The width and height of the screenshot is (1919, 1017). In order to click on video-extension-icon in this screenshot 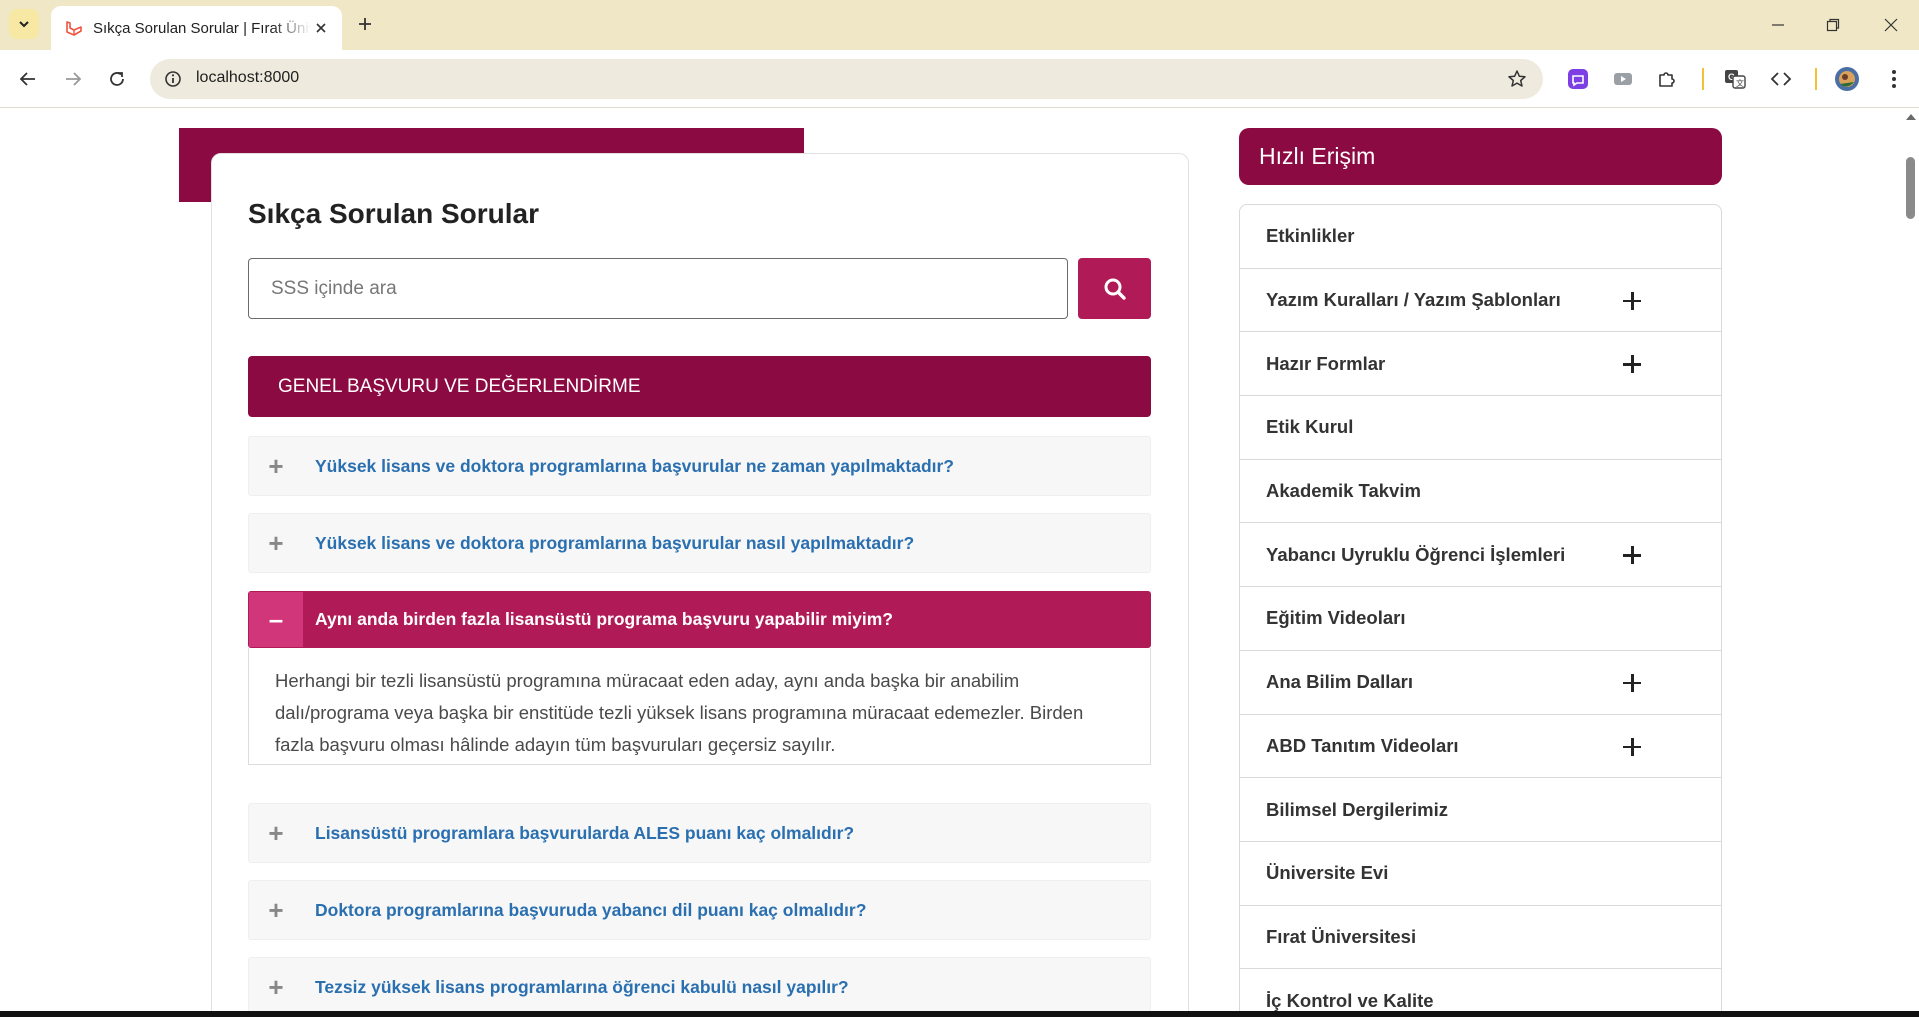, I will do `click(1623, 79)`.